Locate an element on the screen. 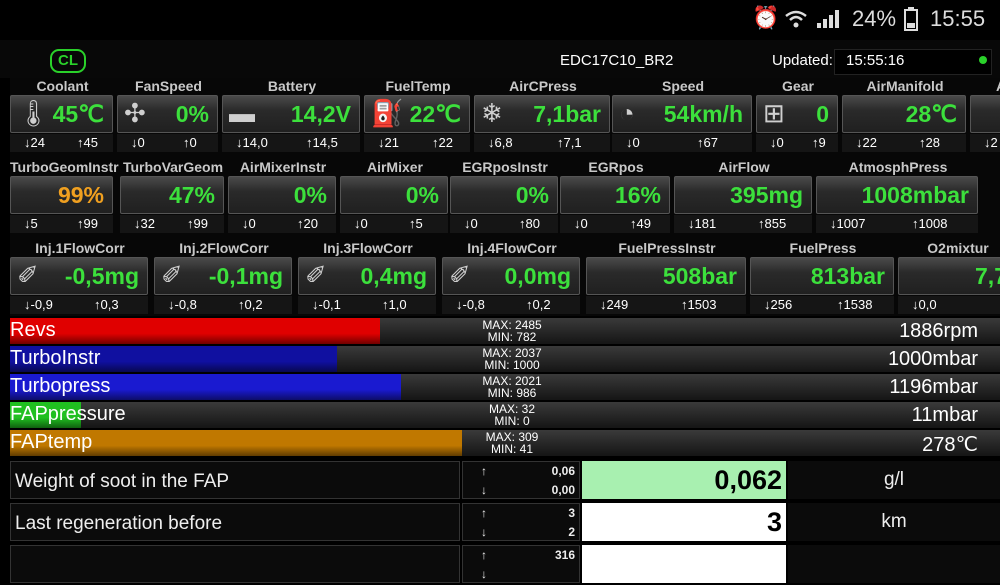 This screenshot has width=1000, height=585. gauge-value-box: ✐ 0,0mg is located at coordinates (511, 276).